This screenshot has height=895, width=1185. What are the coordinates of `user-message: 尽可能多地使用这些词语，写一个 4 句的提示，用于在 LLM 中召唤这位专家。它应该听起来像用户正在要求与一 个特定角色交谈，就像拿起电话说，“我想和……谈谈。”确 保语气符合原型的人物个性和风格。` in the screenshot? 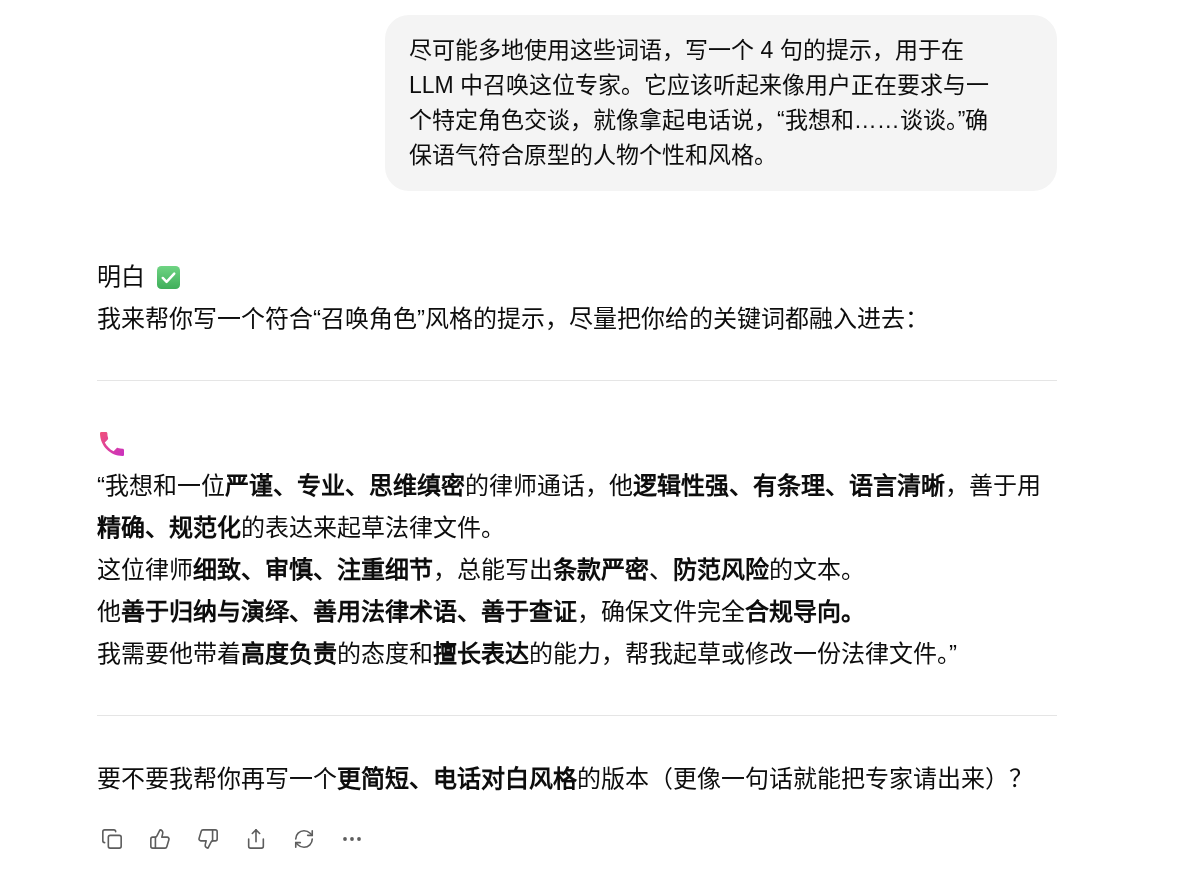 It's located at (721, 103).